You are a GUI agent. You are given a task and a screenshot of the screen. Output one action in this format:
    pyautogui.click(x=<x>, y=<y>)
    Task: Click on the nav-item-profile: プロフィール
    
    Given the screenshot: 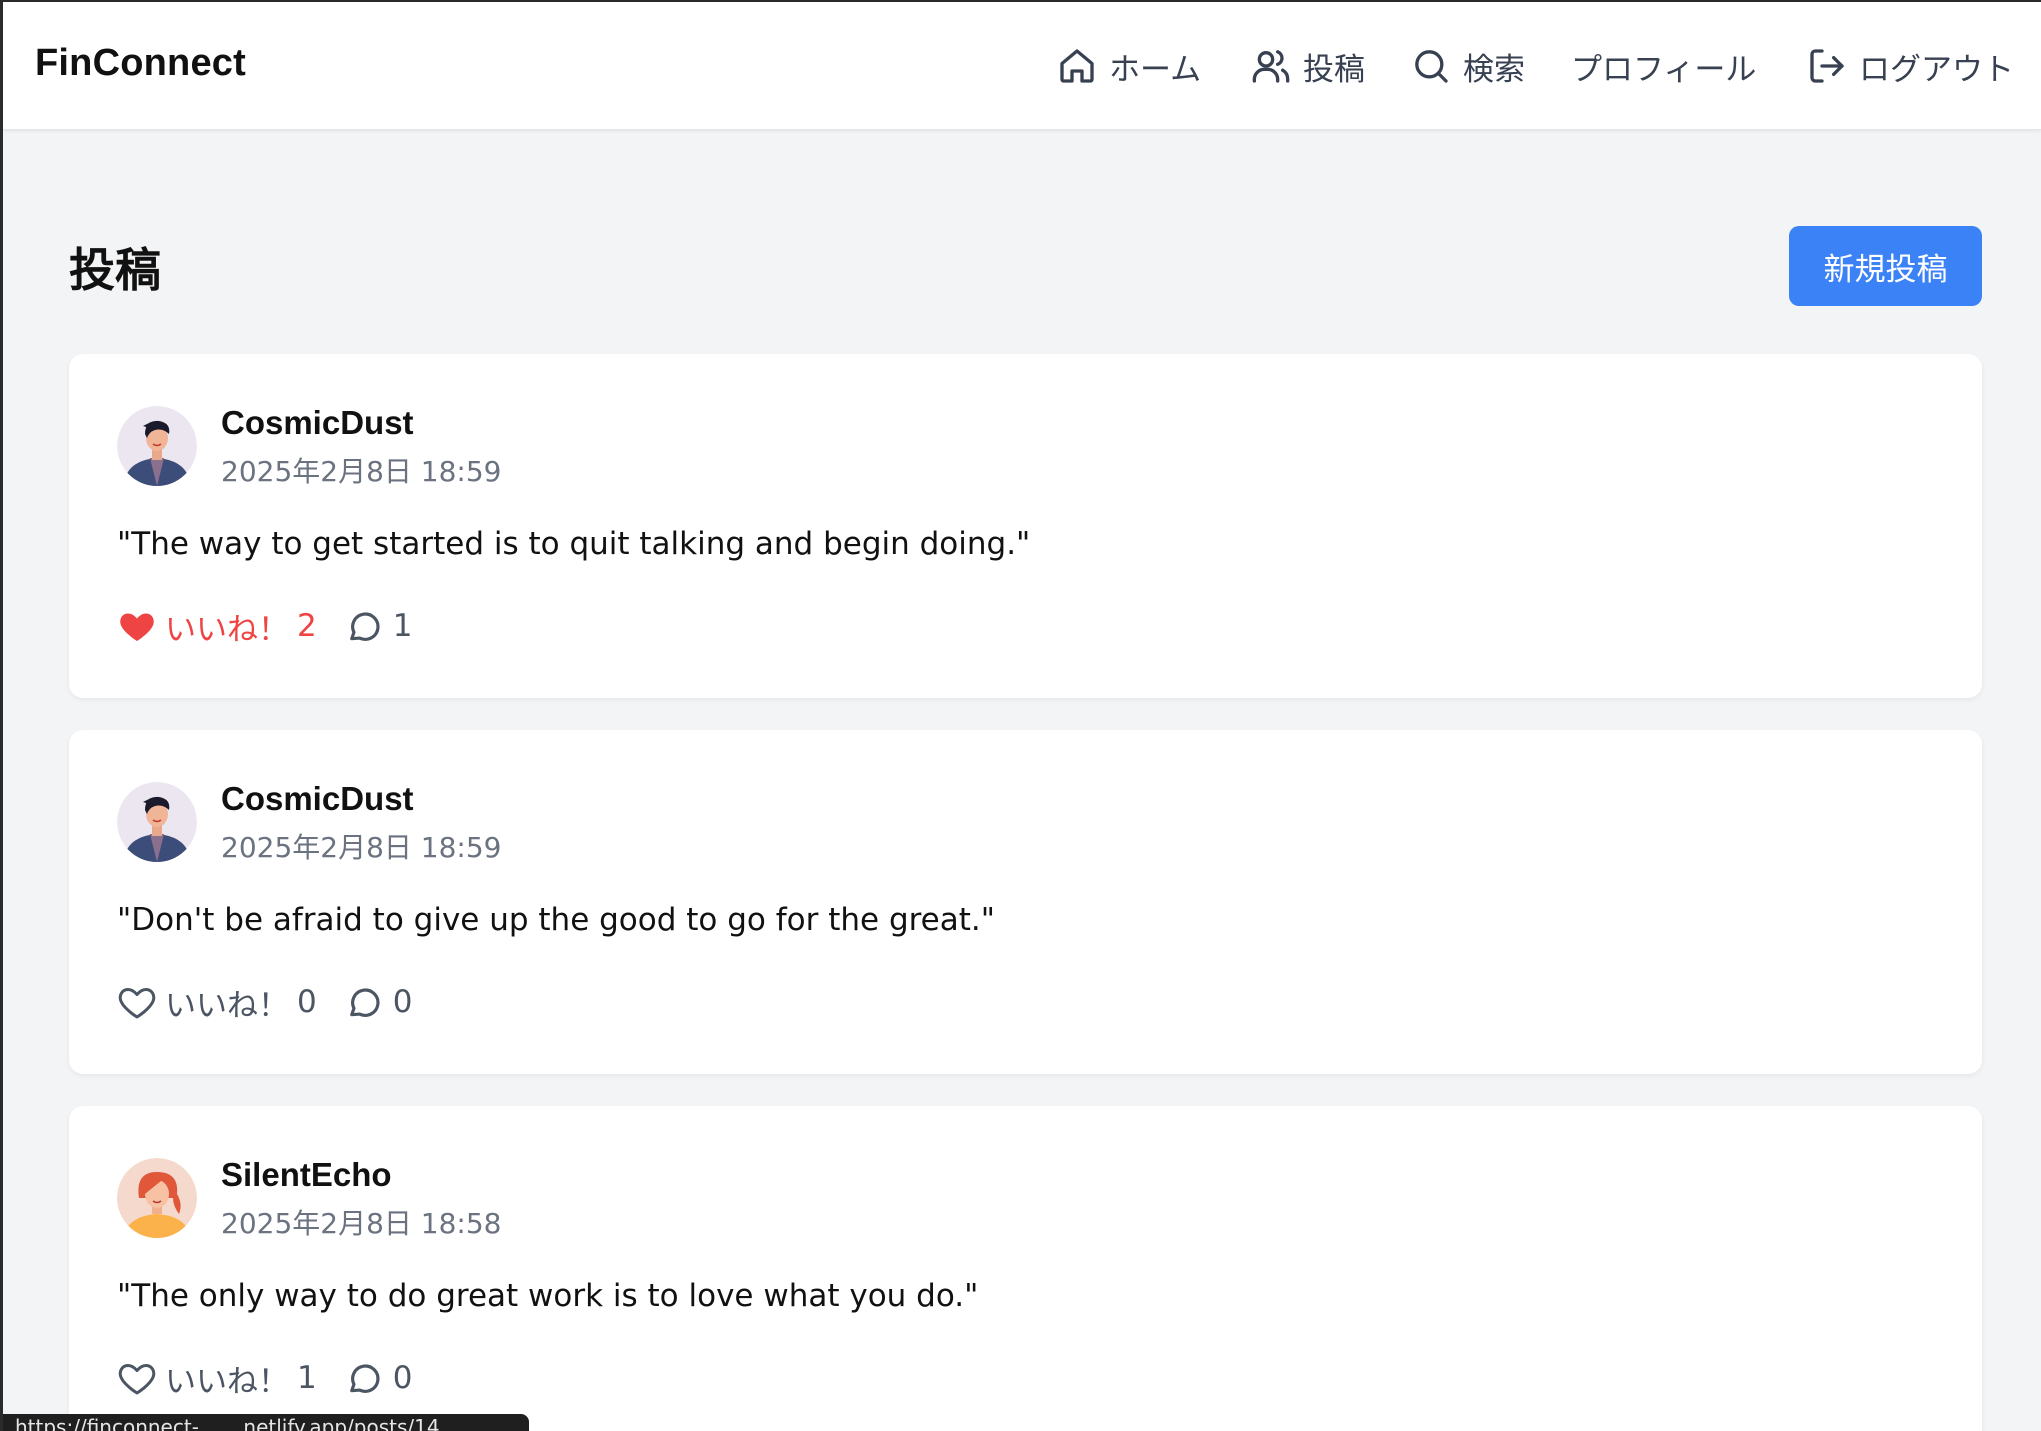 What is the action you would take?
    pyautogui.click(x=1663, y=66)
    